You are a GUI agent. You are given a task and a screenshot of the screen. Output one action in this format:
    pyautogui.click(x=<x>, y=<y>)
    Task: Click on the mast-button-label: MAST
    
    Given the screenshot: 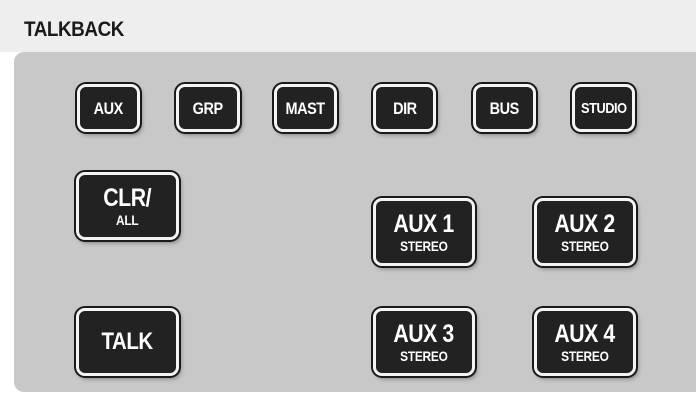 What is the action you would take?
    pyautogui.click(x=305, y=108)
    